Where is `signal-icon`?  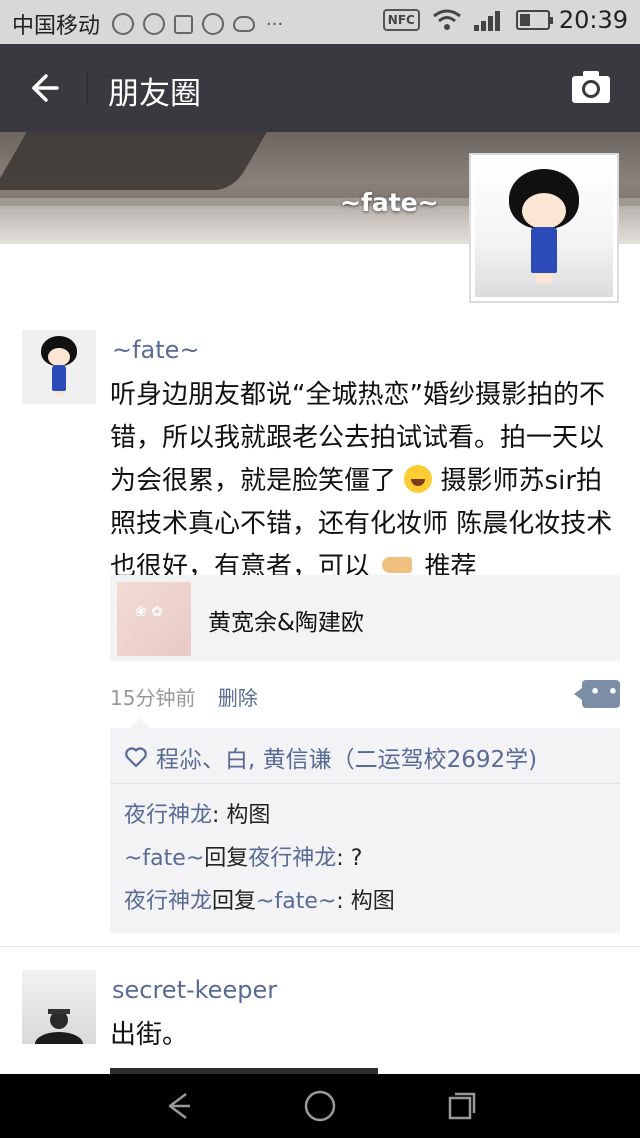
signal-icon is located at coordinates (487, 20).